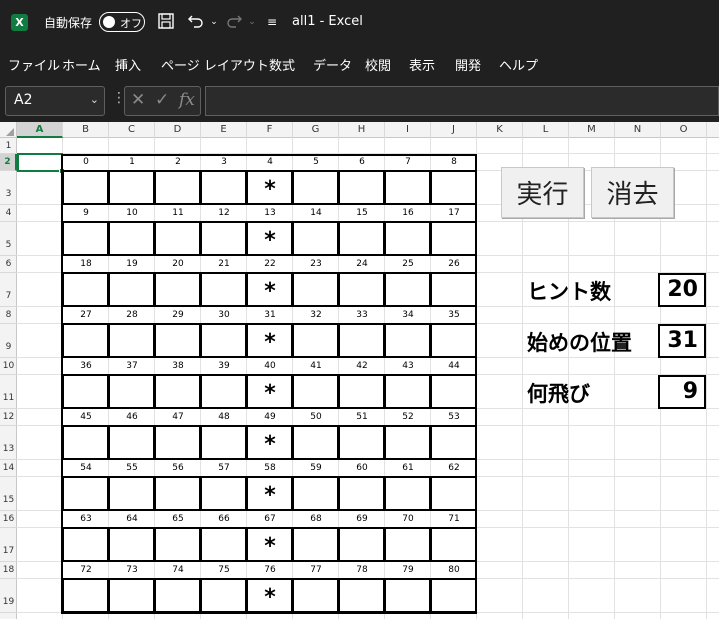 The width and height of the screenshot is (719, 619). I want to click on column-header-l: L, so click(546, 130).